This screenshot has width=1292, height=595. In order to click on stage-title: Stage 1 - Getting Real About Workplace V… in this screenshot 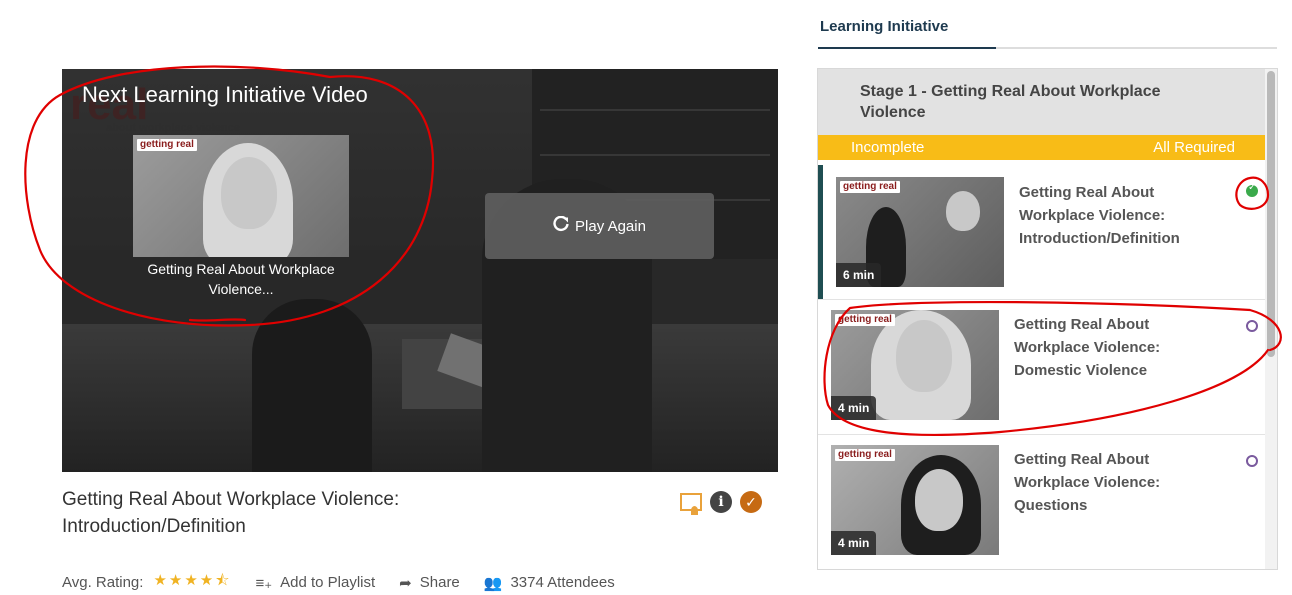, I will do `click(1010, 102)`.